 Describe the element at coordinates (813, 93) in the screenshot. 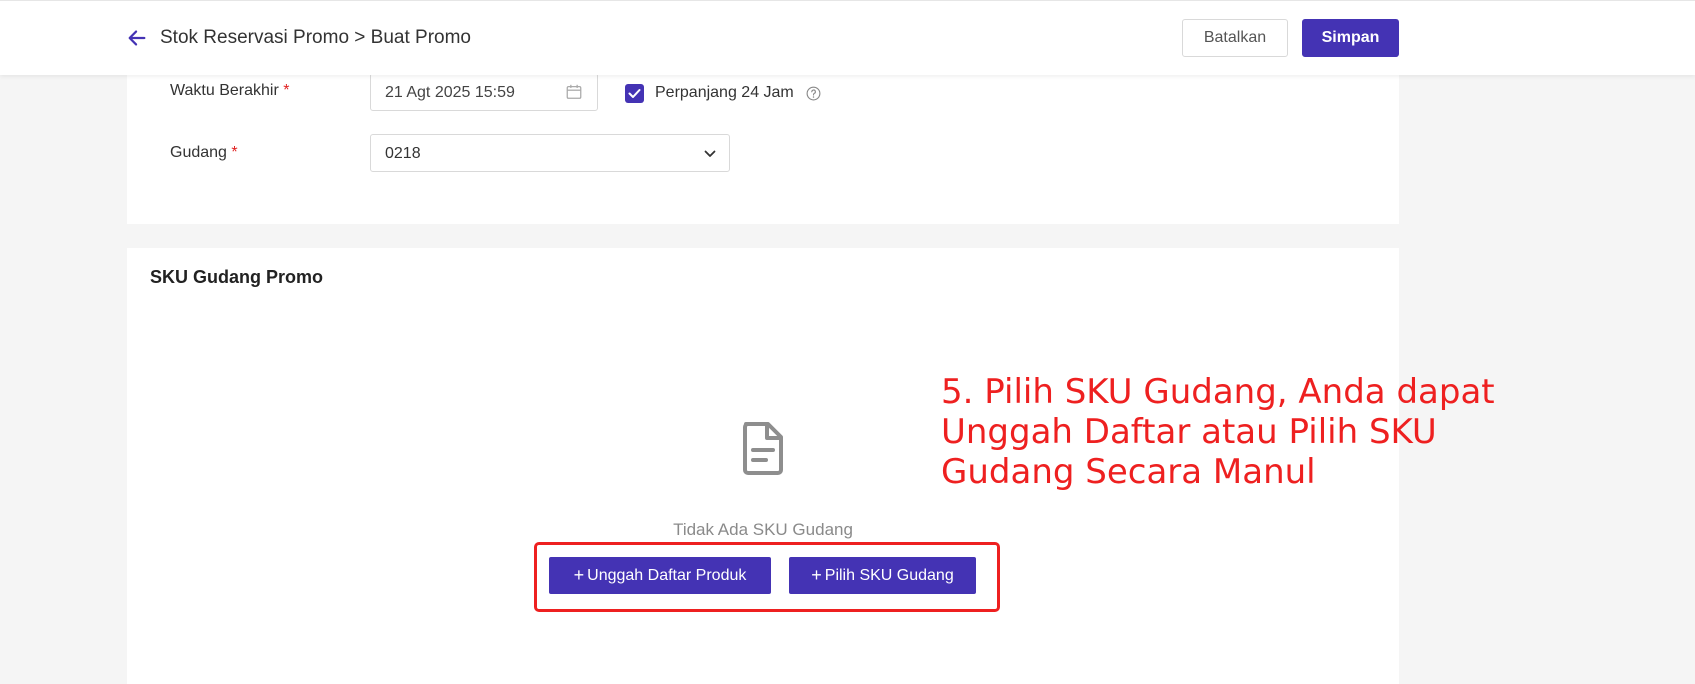

I see `question-circle-icon` at that location.